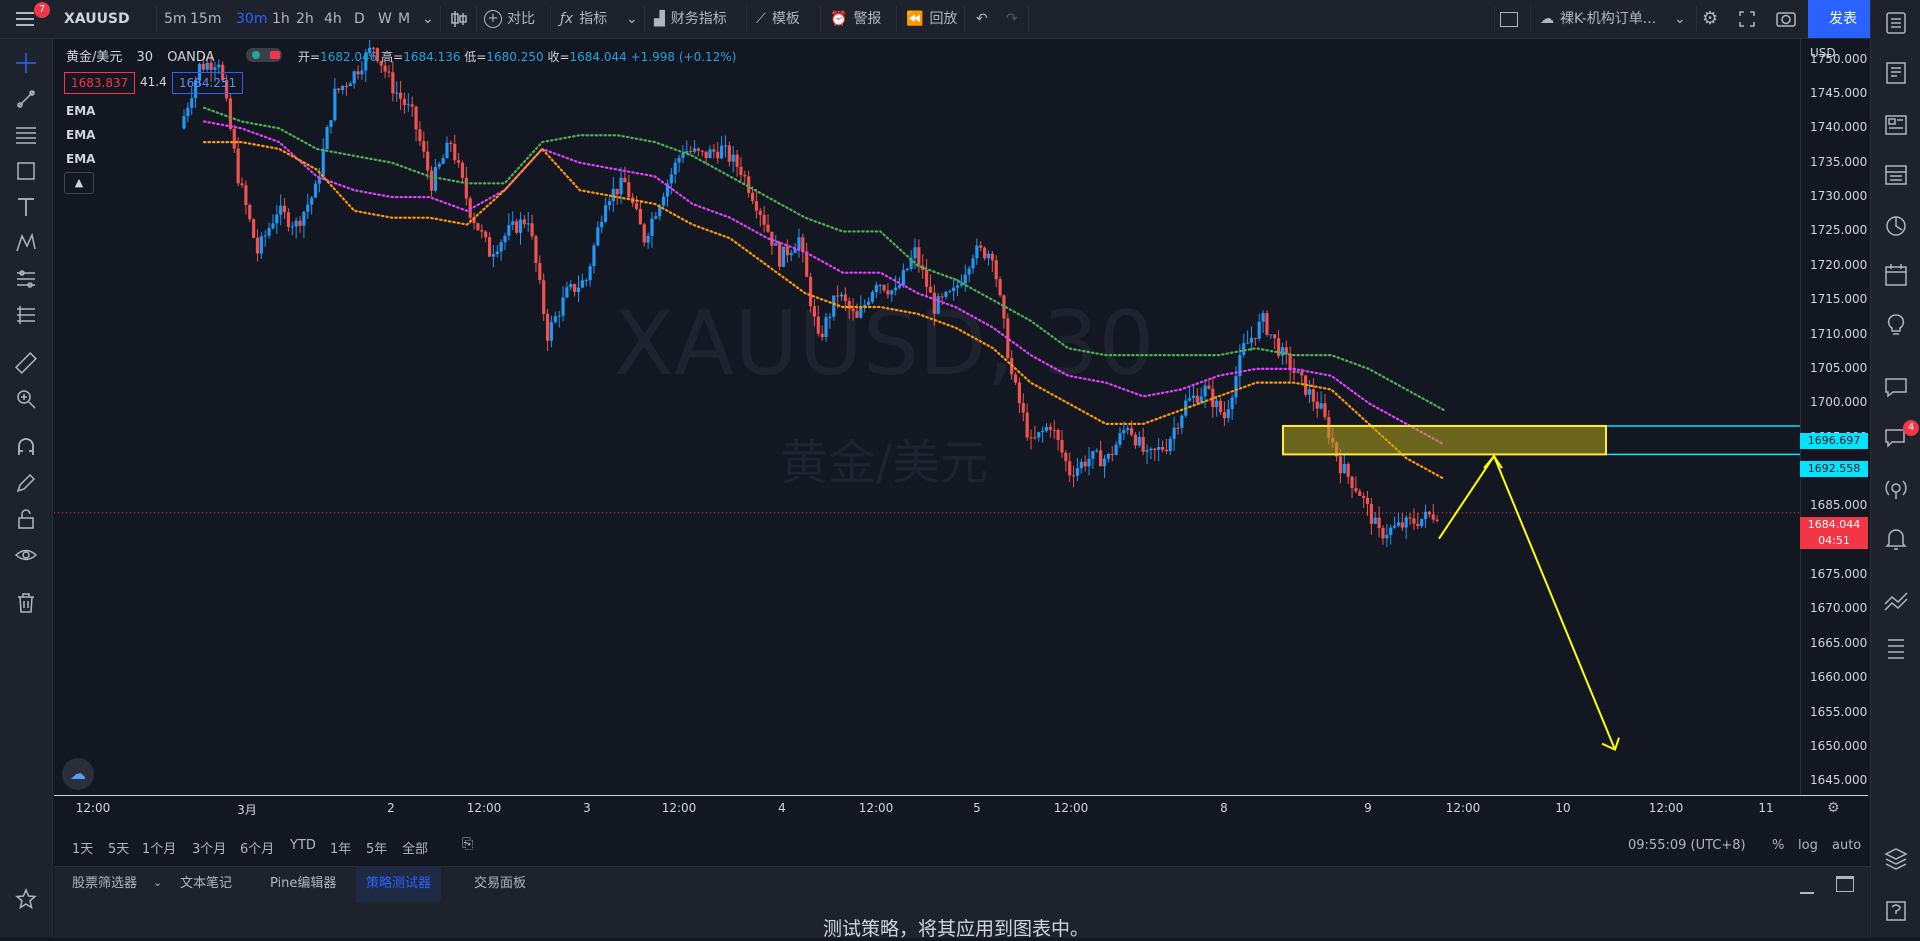 The height and width of the screenshot is (941, 1920). I want to click on calendar-list-icon, so click(1896, 73).